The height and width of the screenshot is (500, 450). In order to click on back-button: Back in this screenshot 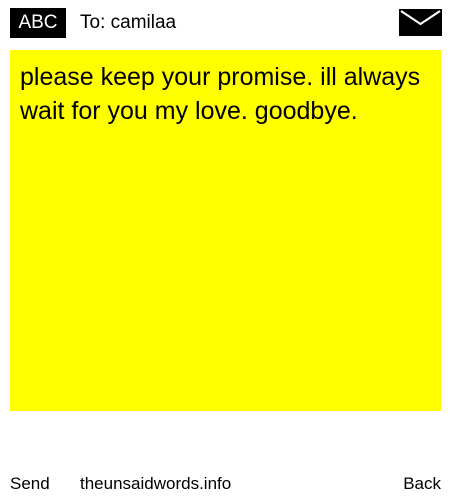, I will do `click(422, 484)`.